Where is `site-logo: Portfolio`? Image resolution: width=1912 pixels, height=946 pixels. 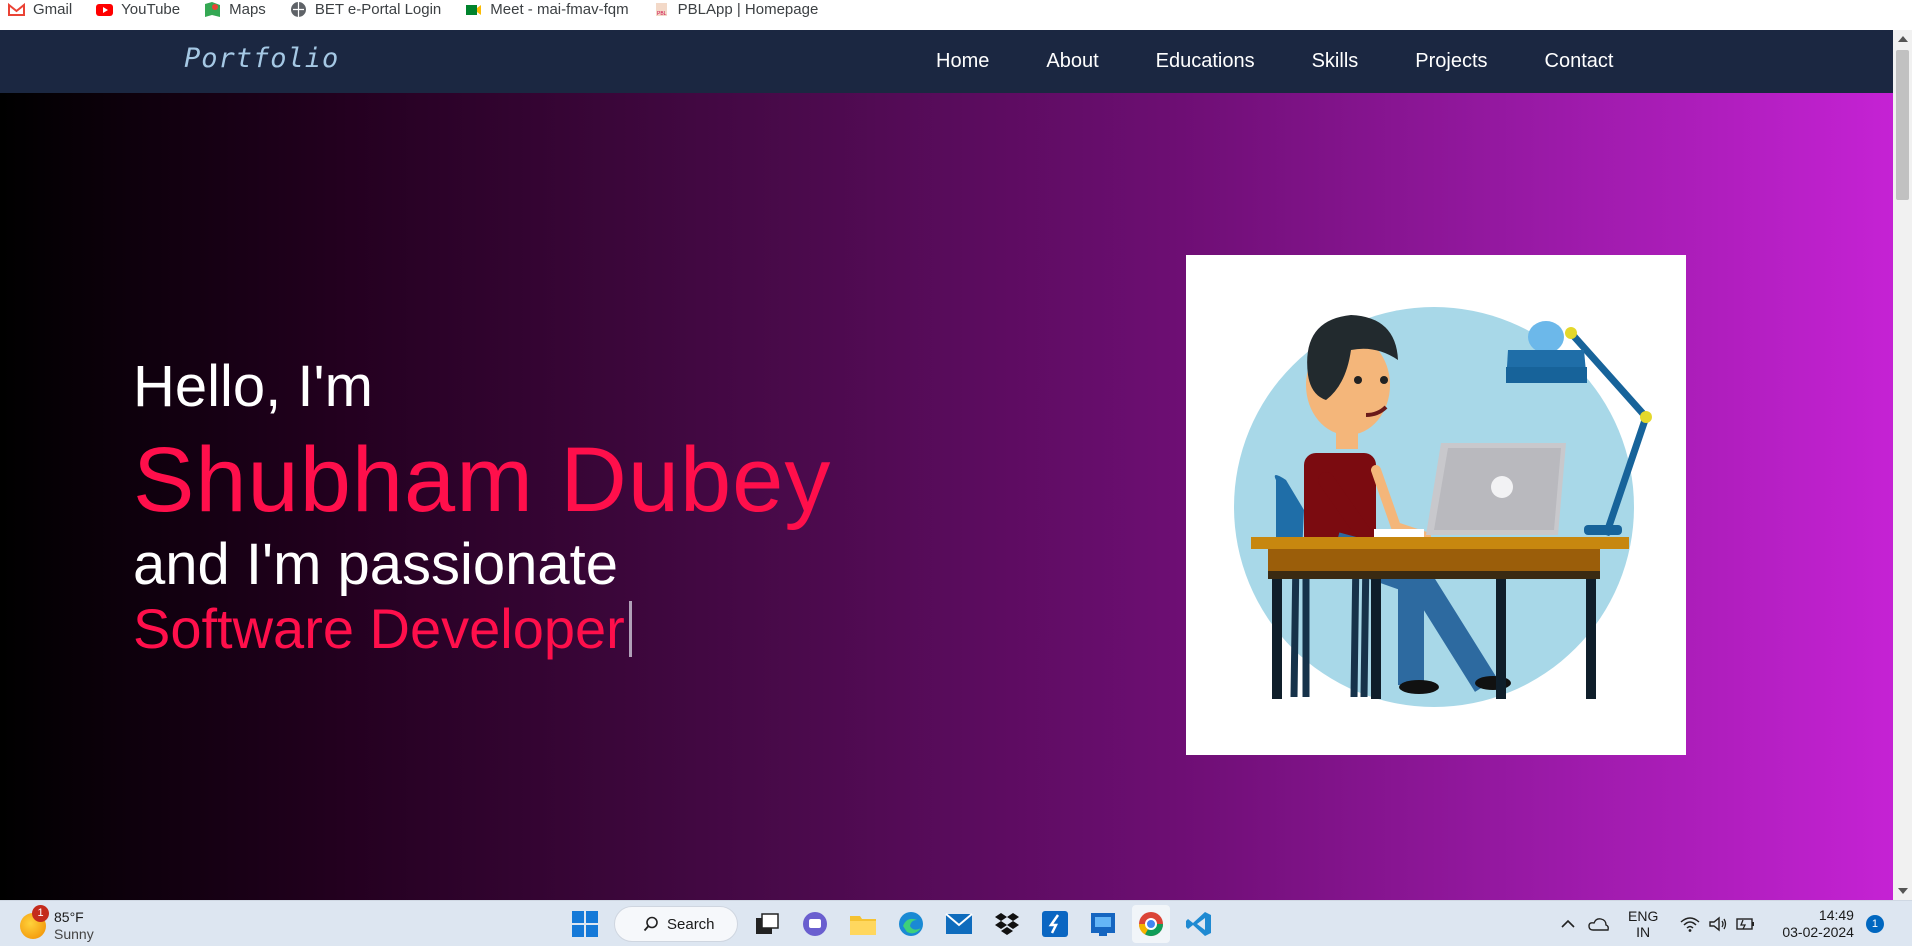 site-logo: Portfolio is located at coordinates (261, 58).